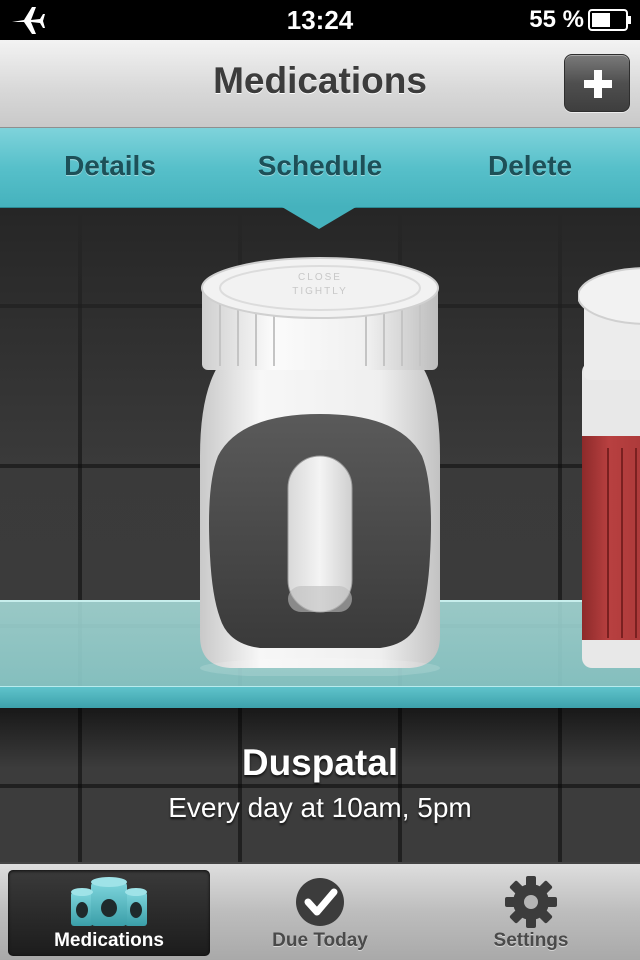 The height and width of the screenshot is (960, 640). What do you see at coordinates (319, 291) in the screenshot?
I see `svg-text: TIGHTLY` at bounding box center [319, 291].